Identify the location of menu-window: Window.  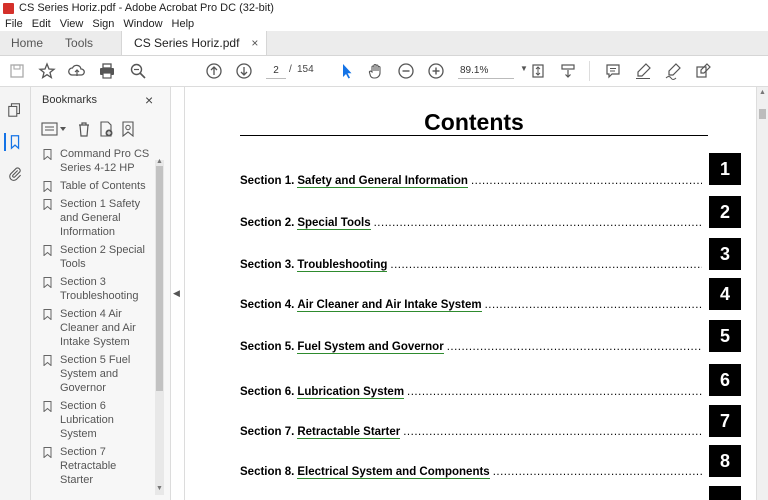
(142, 24).